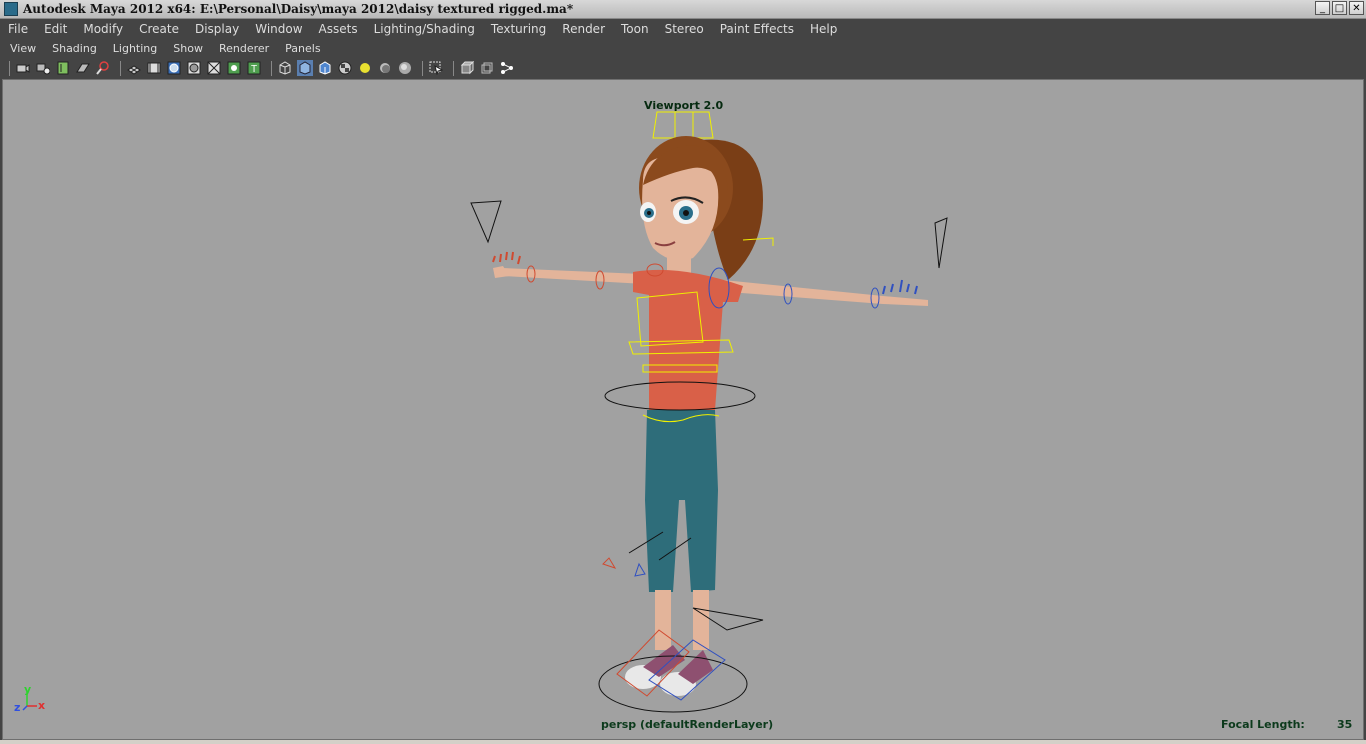 The width and height of the screenshot is (1366, 744). What do you see at coordinates (11, 9) in the screenshot?
I see `maya-app-icon` at bounding box center [11, 9].